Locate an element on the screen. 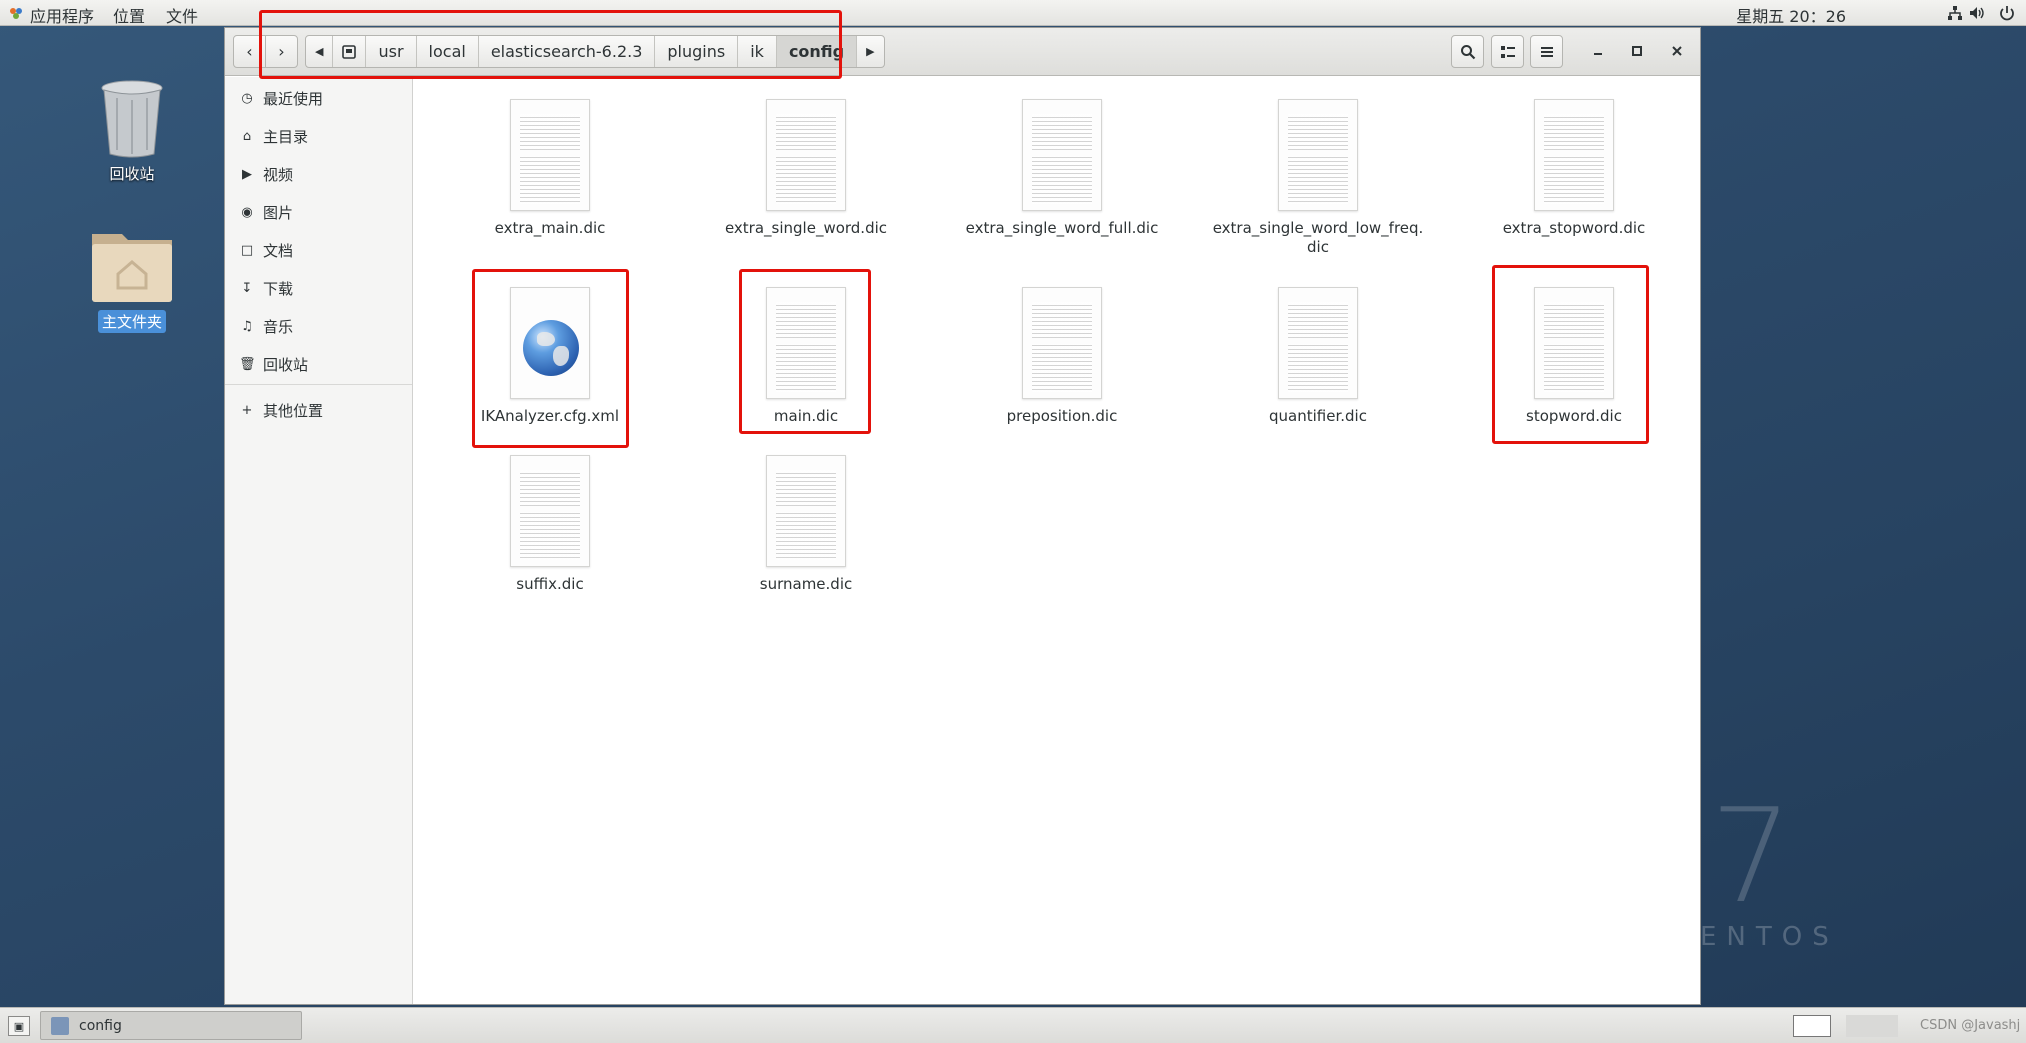  places-menu: 位置 is located at coordinates (129, 15).